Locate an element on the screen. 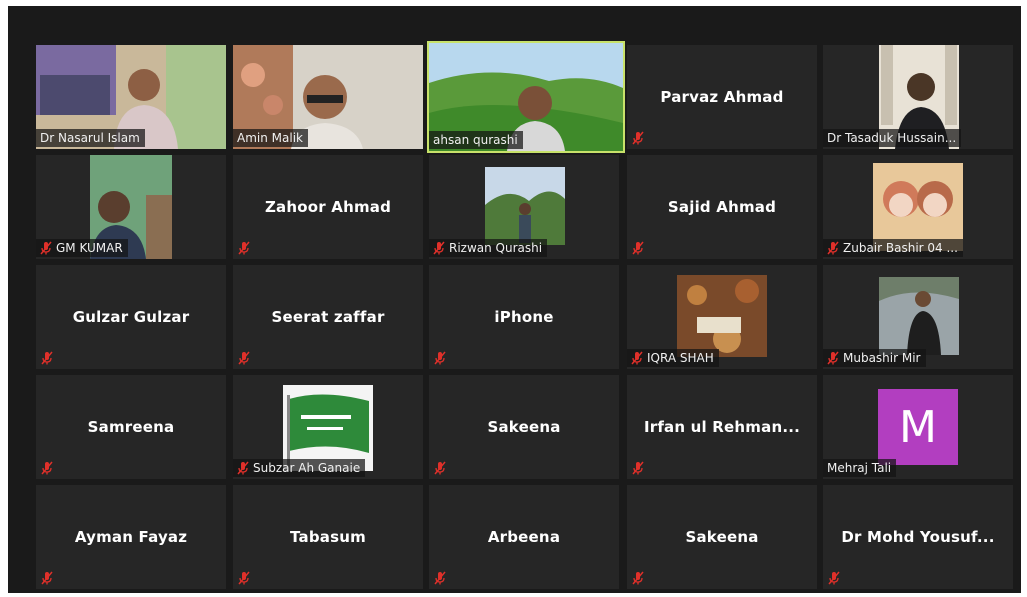 This screenshot has height=597, width=1027. participant-name-label: Dr Nasarul Islam is located at coordinates (90, 138).